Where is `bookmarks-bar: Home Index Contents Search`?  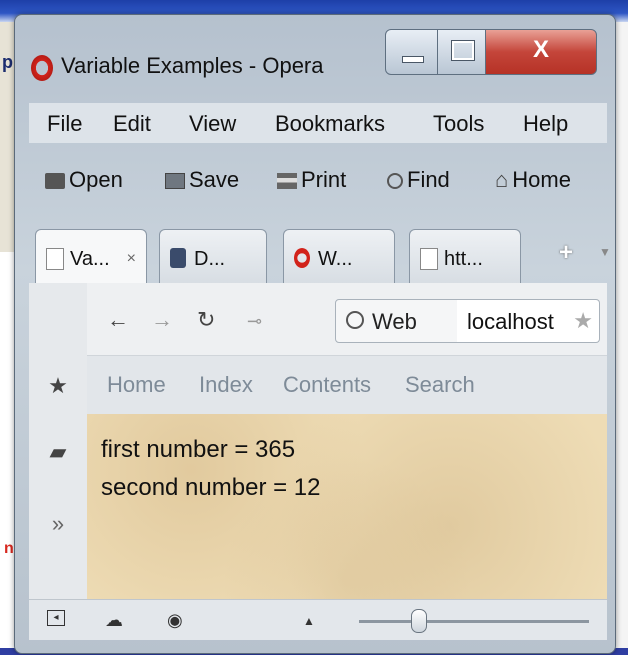 bookmarks-bar: Home Index Contents Search is located at coordinates (347, 385).